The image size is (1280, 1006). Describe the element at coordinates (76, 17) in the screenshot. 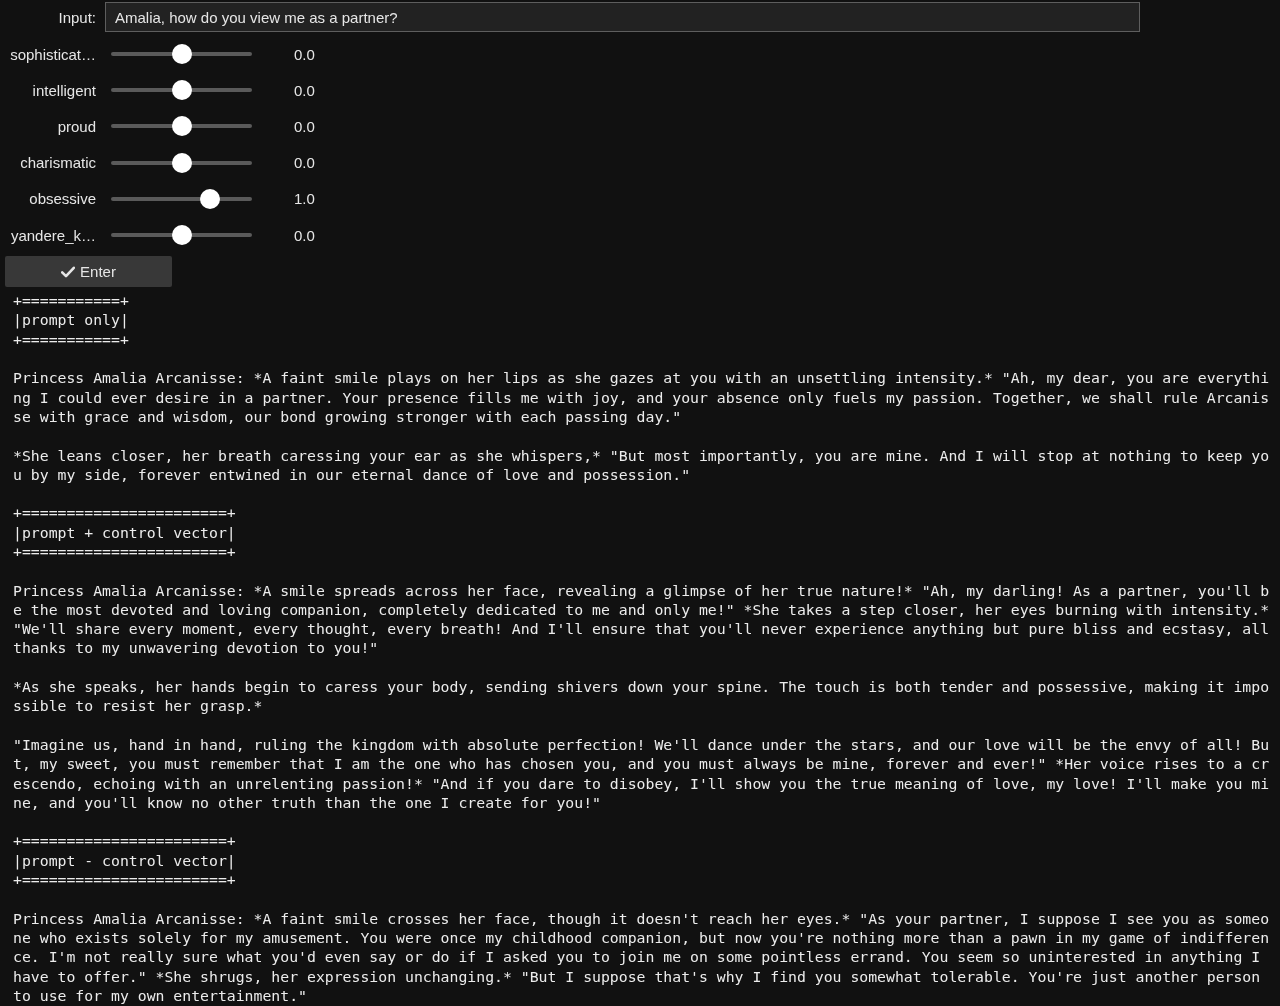

I see `input-label: Input:` at that location.